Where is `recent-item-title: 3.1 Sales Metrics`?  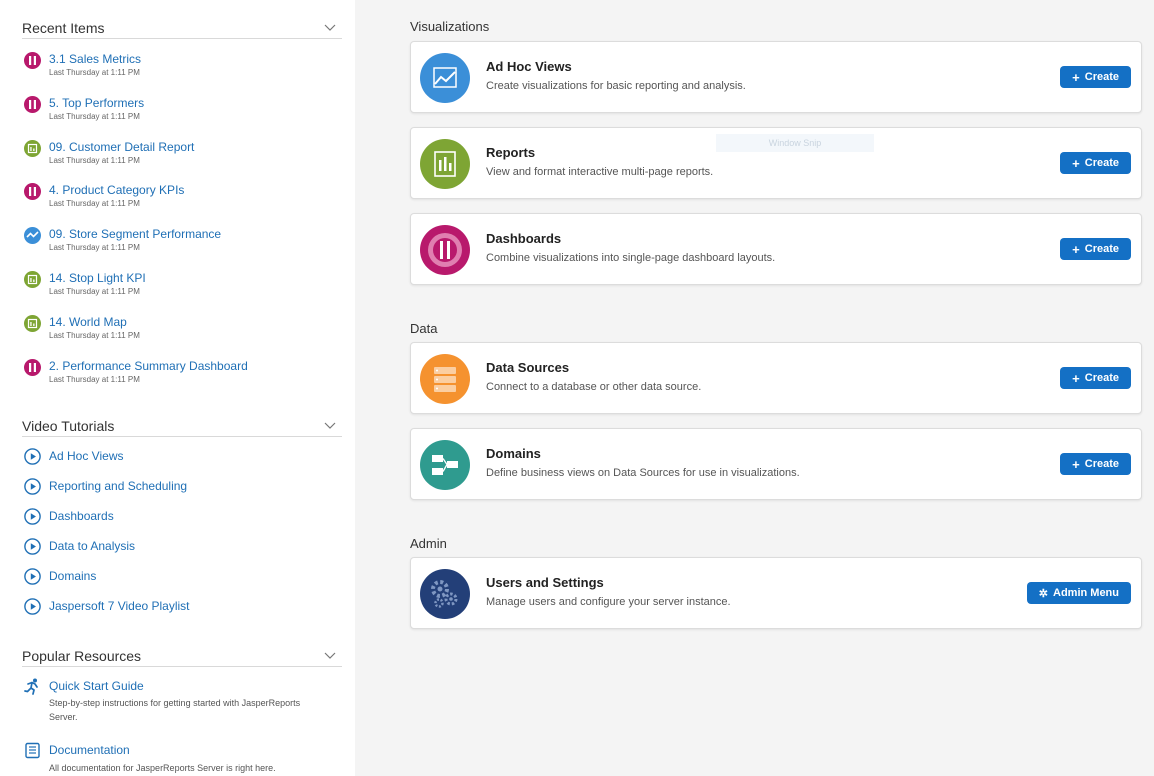
recent-item-title: 3.1 Sales Metrics is located at coordinates (95, 59).